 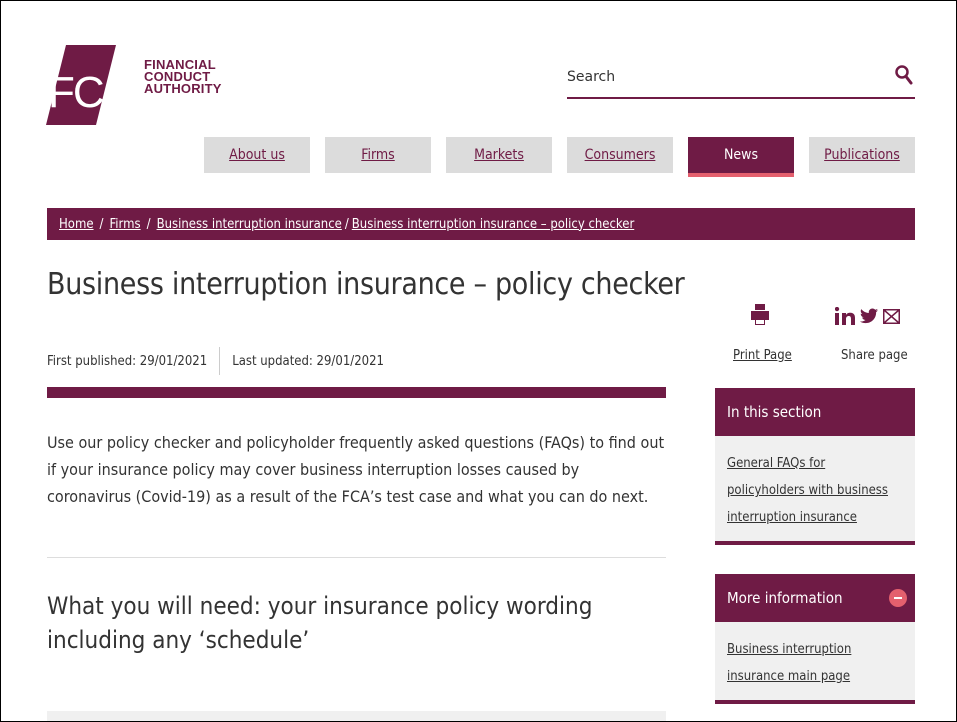 What do you see at coordinates (785, 598) in the screenshot?
I see `more-information-title: More information` at bounding box center [785, 598].